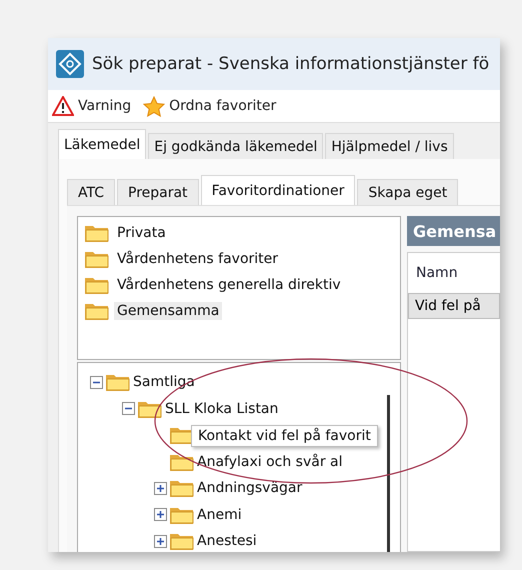 The image size is (522, 570). What do you see at coordinates (158, 192) in the screenshot?
I see `tab: Preparat` at bounding box center [158, 192].